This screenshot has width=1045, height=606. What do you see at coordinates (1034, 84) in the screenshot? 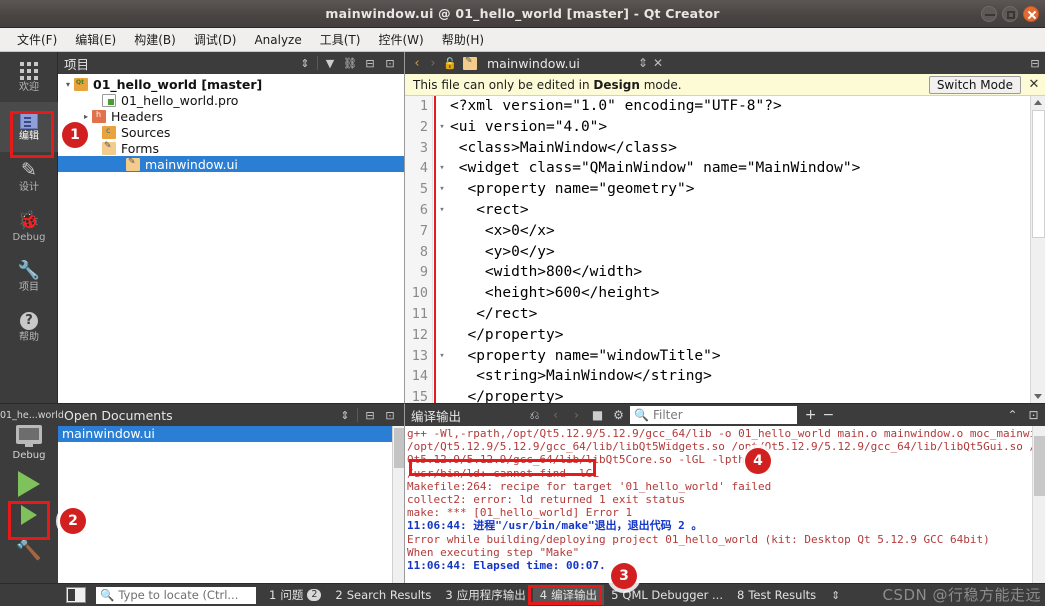
I see `close-notice-icon: ✕` at bounding box center [1034, 84].